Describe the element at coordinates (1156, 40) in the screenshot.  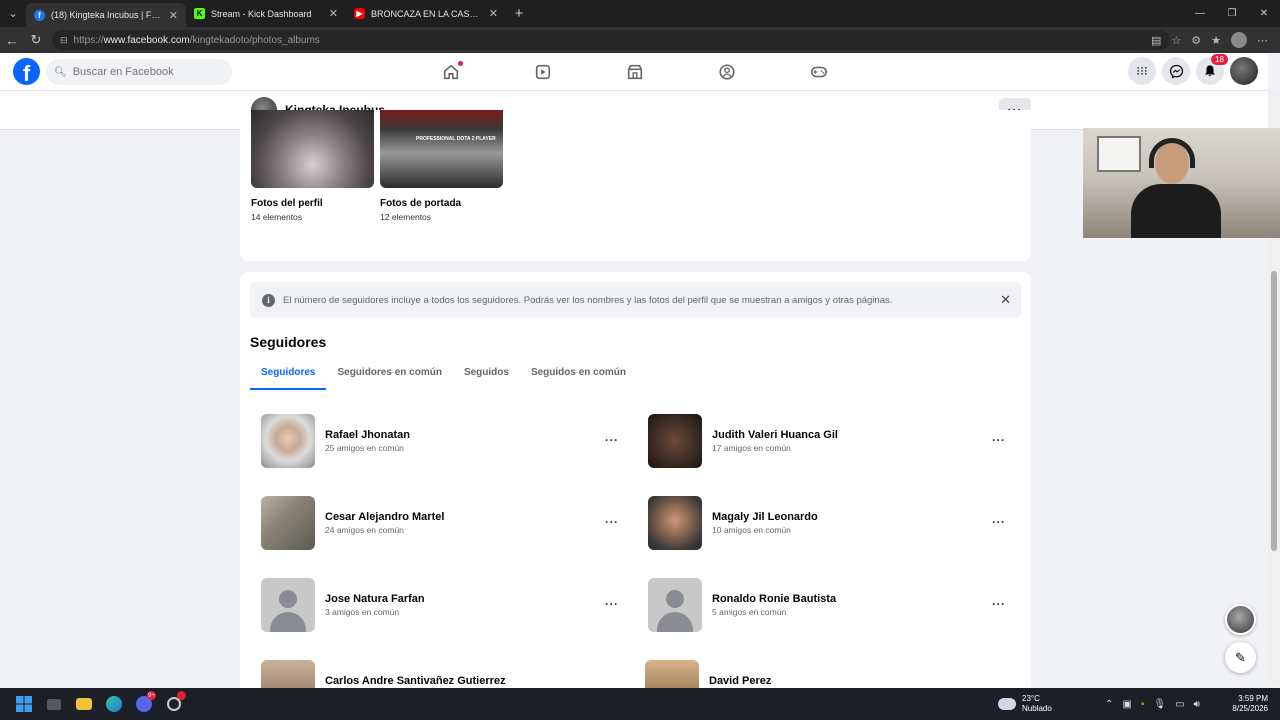
I see `reader-mode-icon: ▤` at that location.